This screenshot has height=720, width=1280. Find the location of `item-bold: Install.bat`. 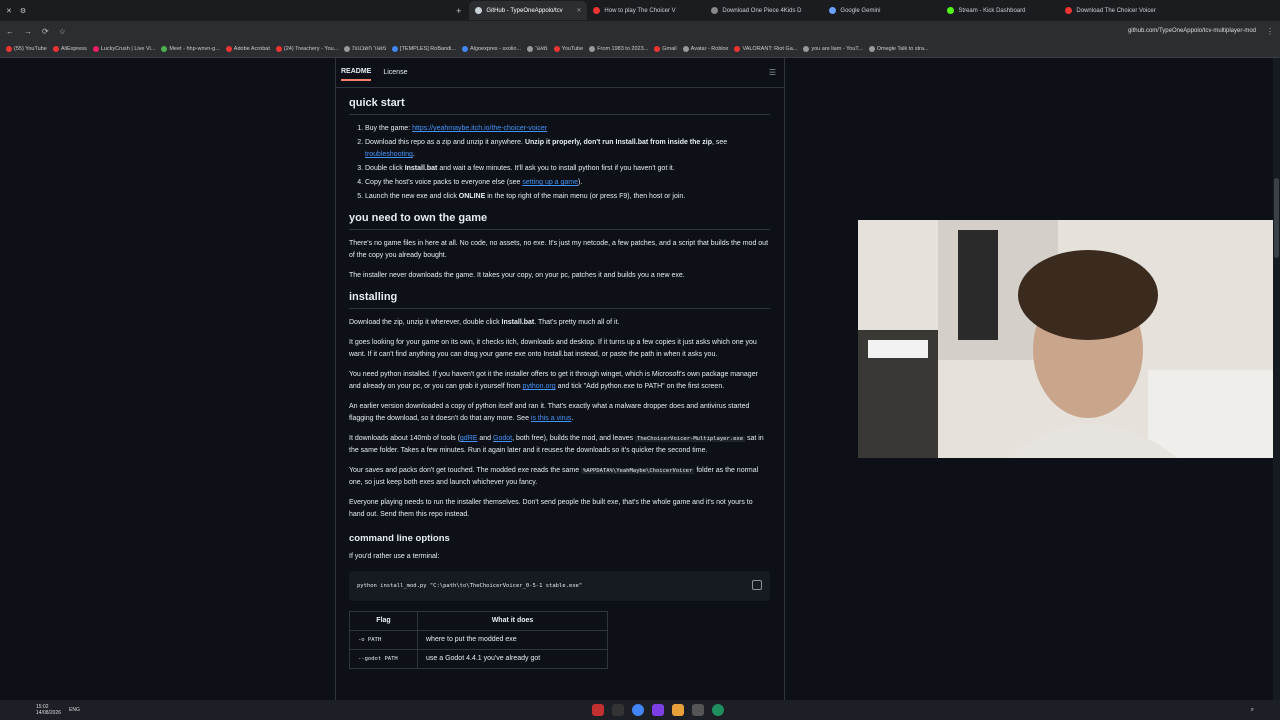

item-bold: Install.bat is located at coordinates (421, 168).